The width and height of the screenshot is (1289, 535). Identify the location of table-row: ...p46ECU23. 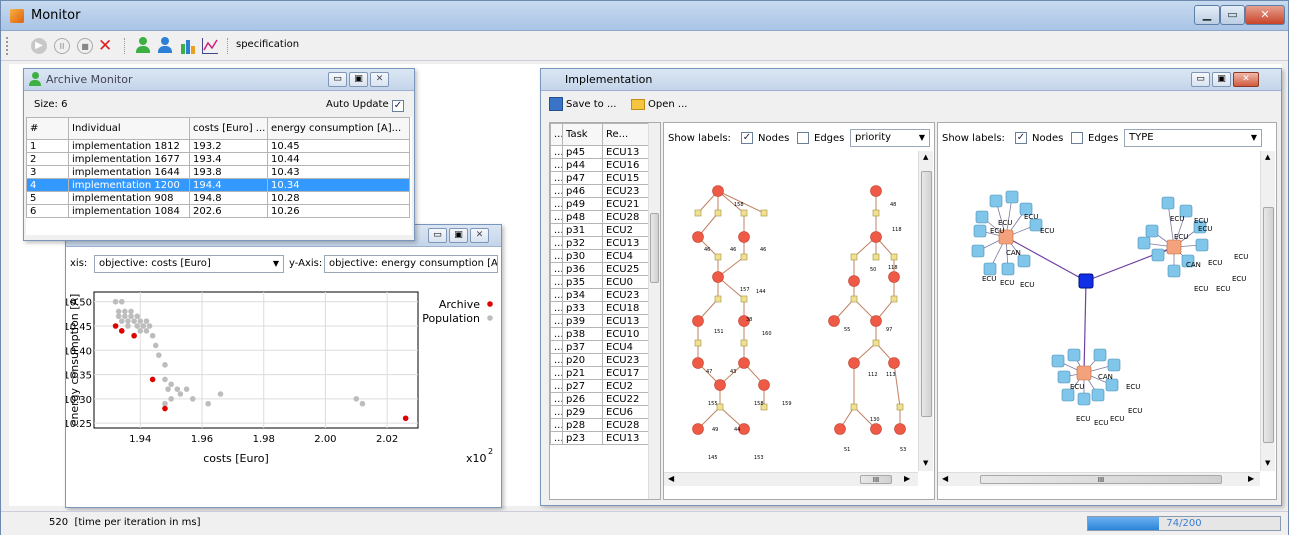
(599, 191).